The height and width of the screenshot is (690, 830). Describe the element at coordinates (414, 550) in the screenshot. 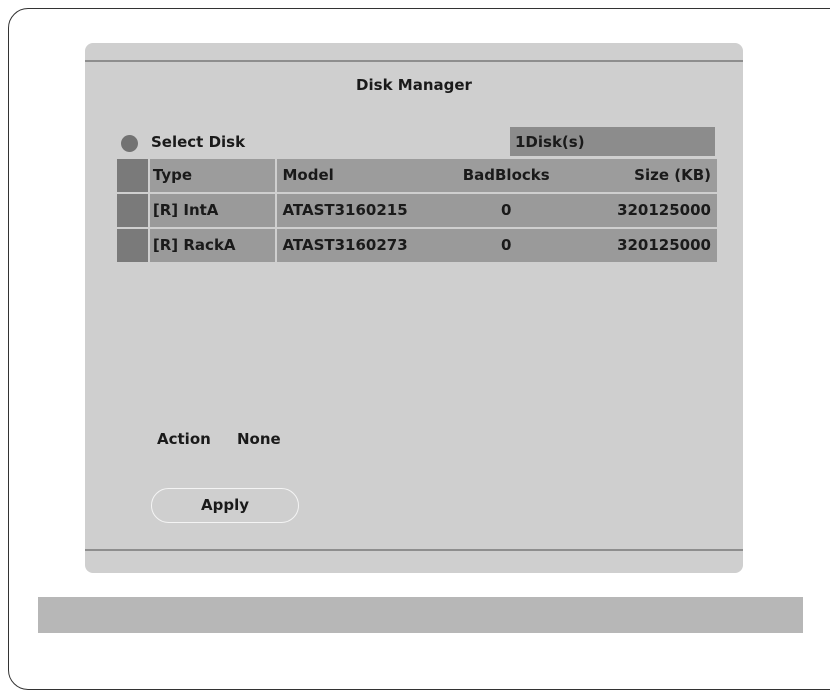

I see `bottom-divider` at that location.